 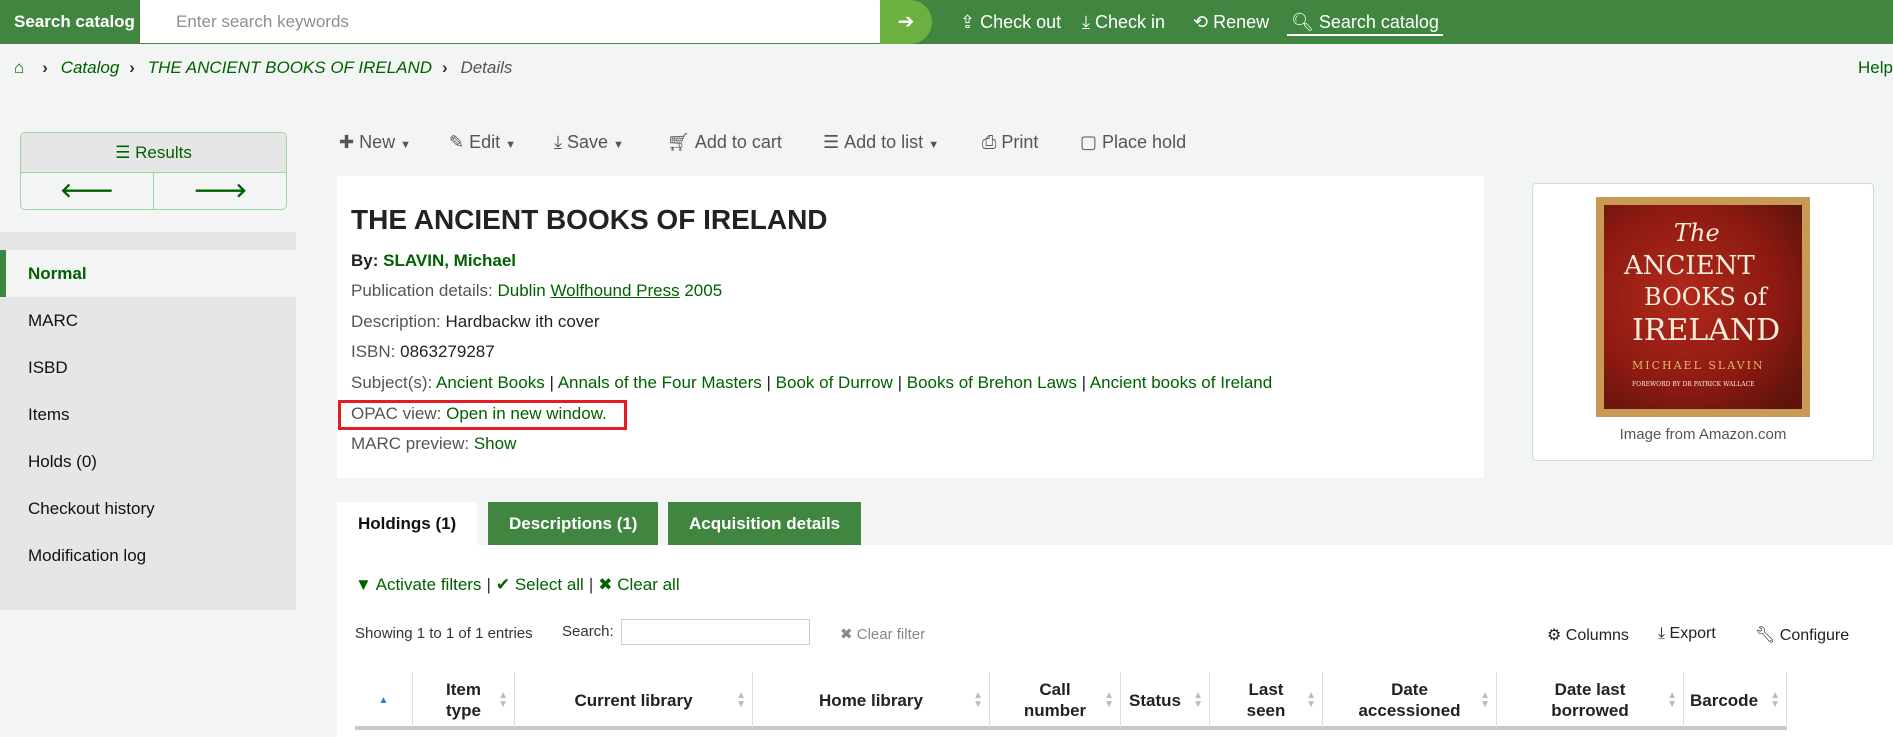 I want to click on upload-icon: ⇪, so click(x=970, y=22).